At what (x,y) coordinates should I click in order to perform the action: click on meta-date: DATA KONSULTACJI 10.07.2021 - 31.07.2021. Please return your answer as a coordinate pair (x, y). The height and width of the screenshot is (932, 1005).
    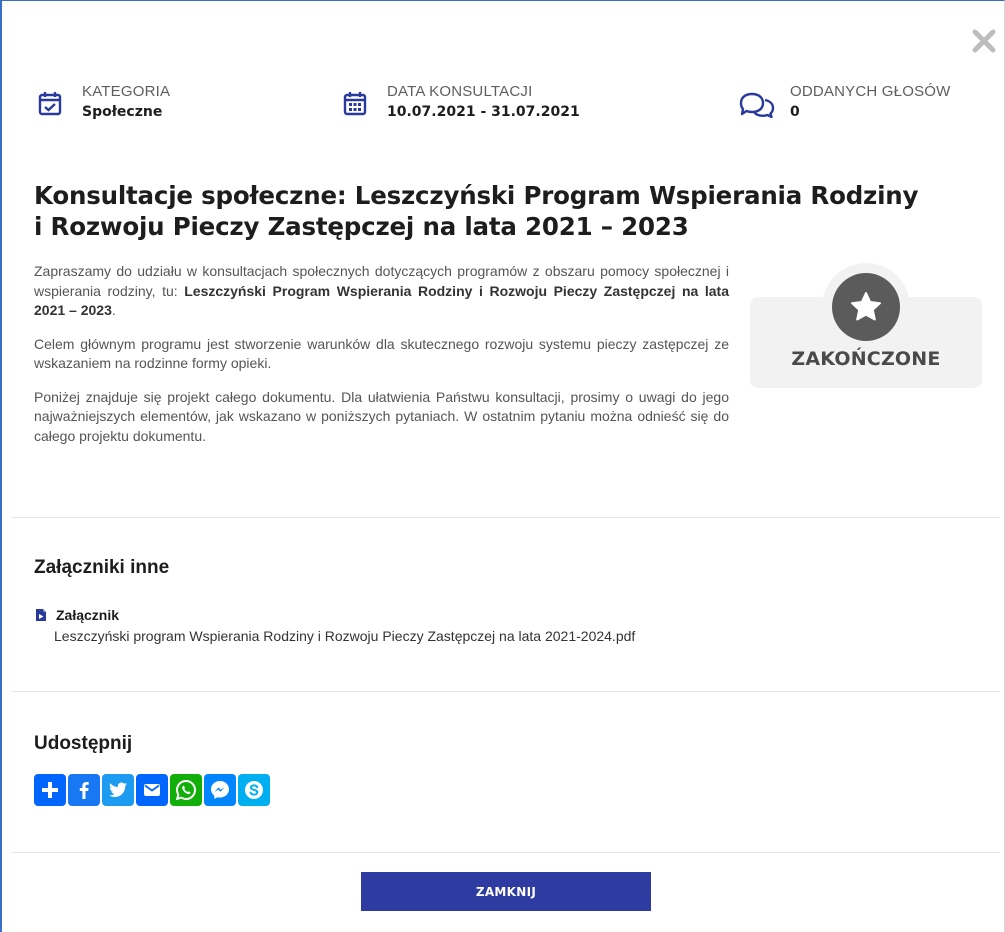
    Looking at the image, I should click on (460, 102).